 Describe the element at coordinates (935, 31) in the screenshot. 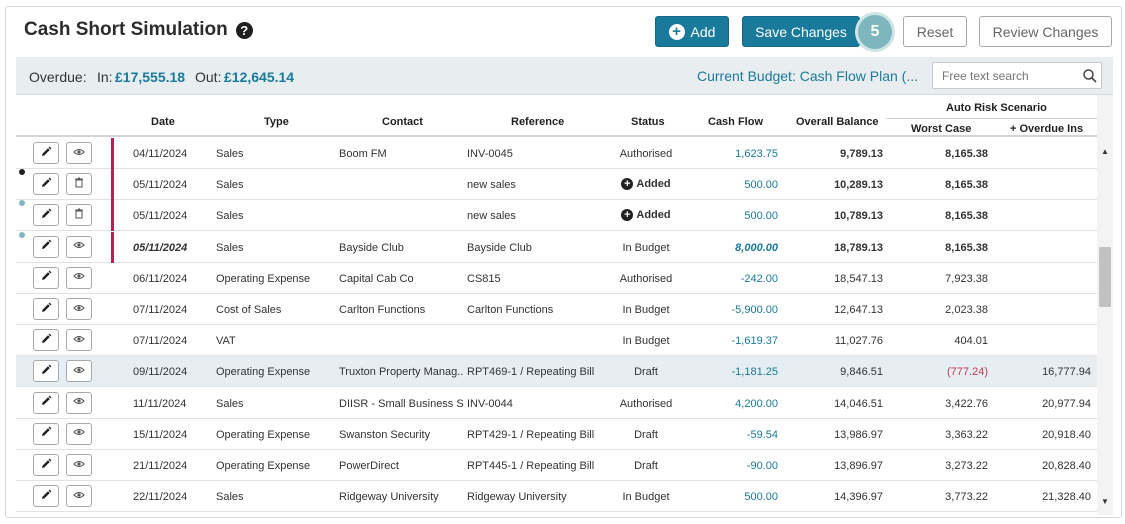

I see `reset-button: Reset` at that location.